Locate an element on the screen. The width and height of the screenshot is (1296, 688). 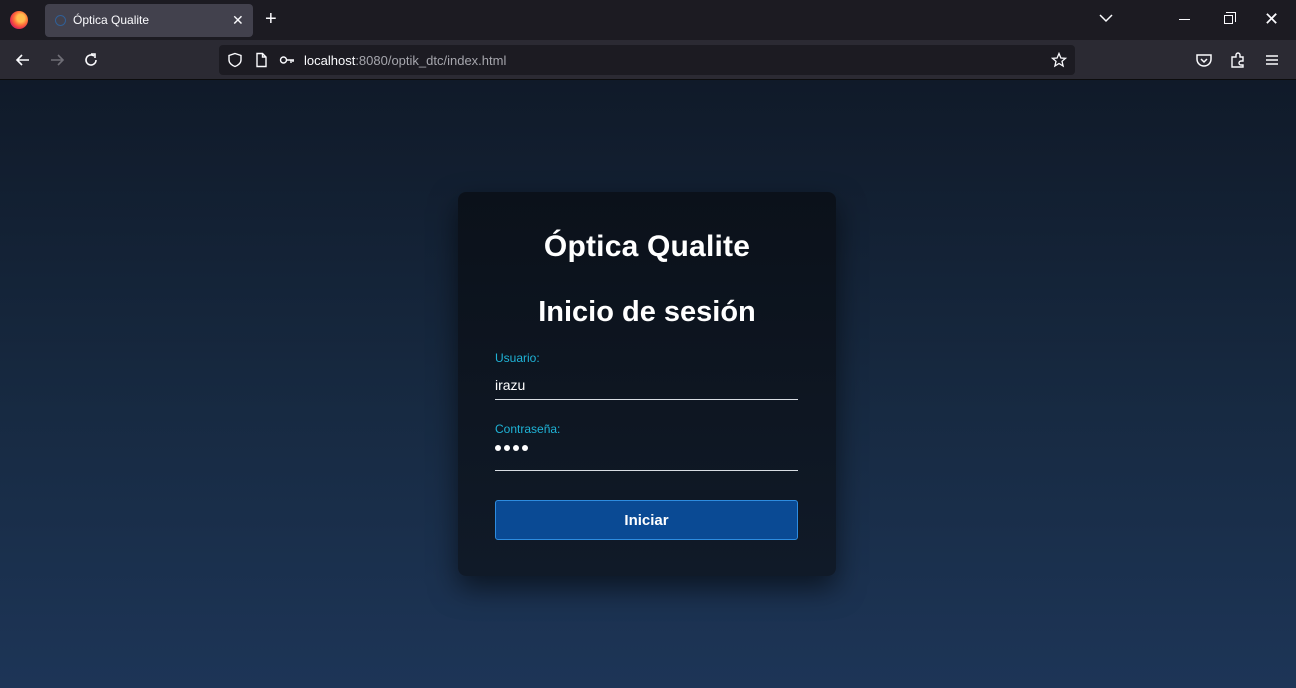
puzzle-icon is located at coordinates (1238, 60).